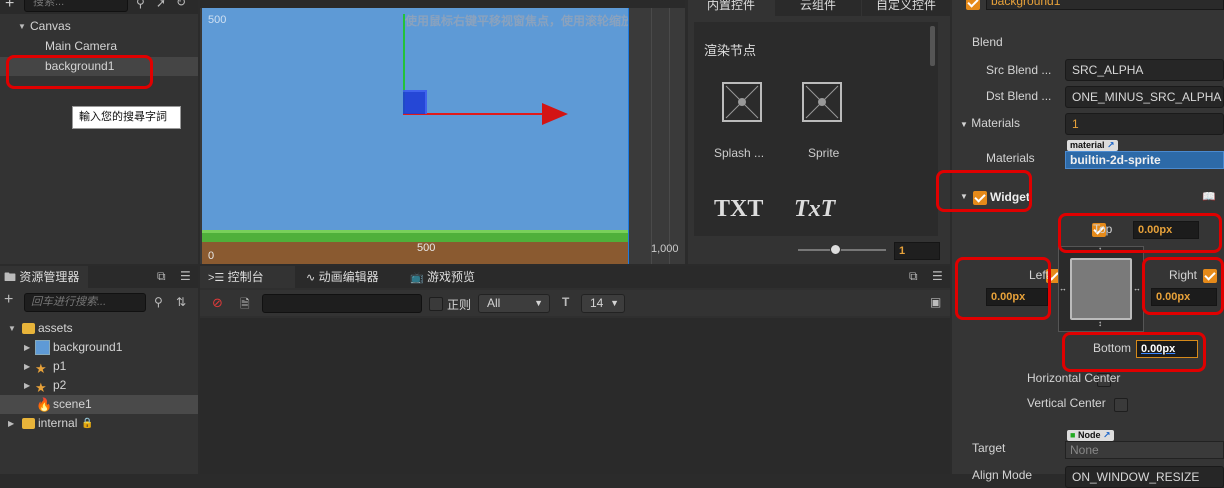 The width and height of the screenshot is (1224, 488). I want to click on tab-animation-editor: ∿ 动画编辑器, so click(353, 277).